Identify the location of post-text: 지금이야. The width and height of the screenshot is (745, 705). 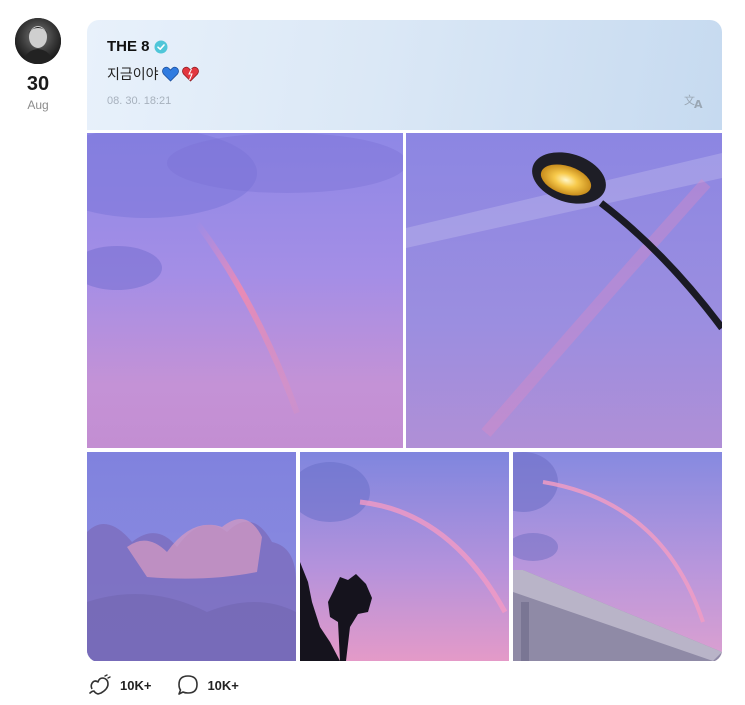
(133, 74).